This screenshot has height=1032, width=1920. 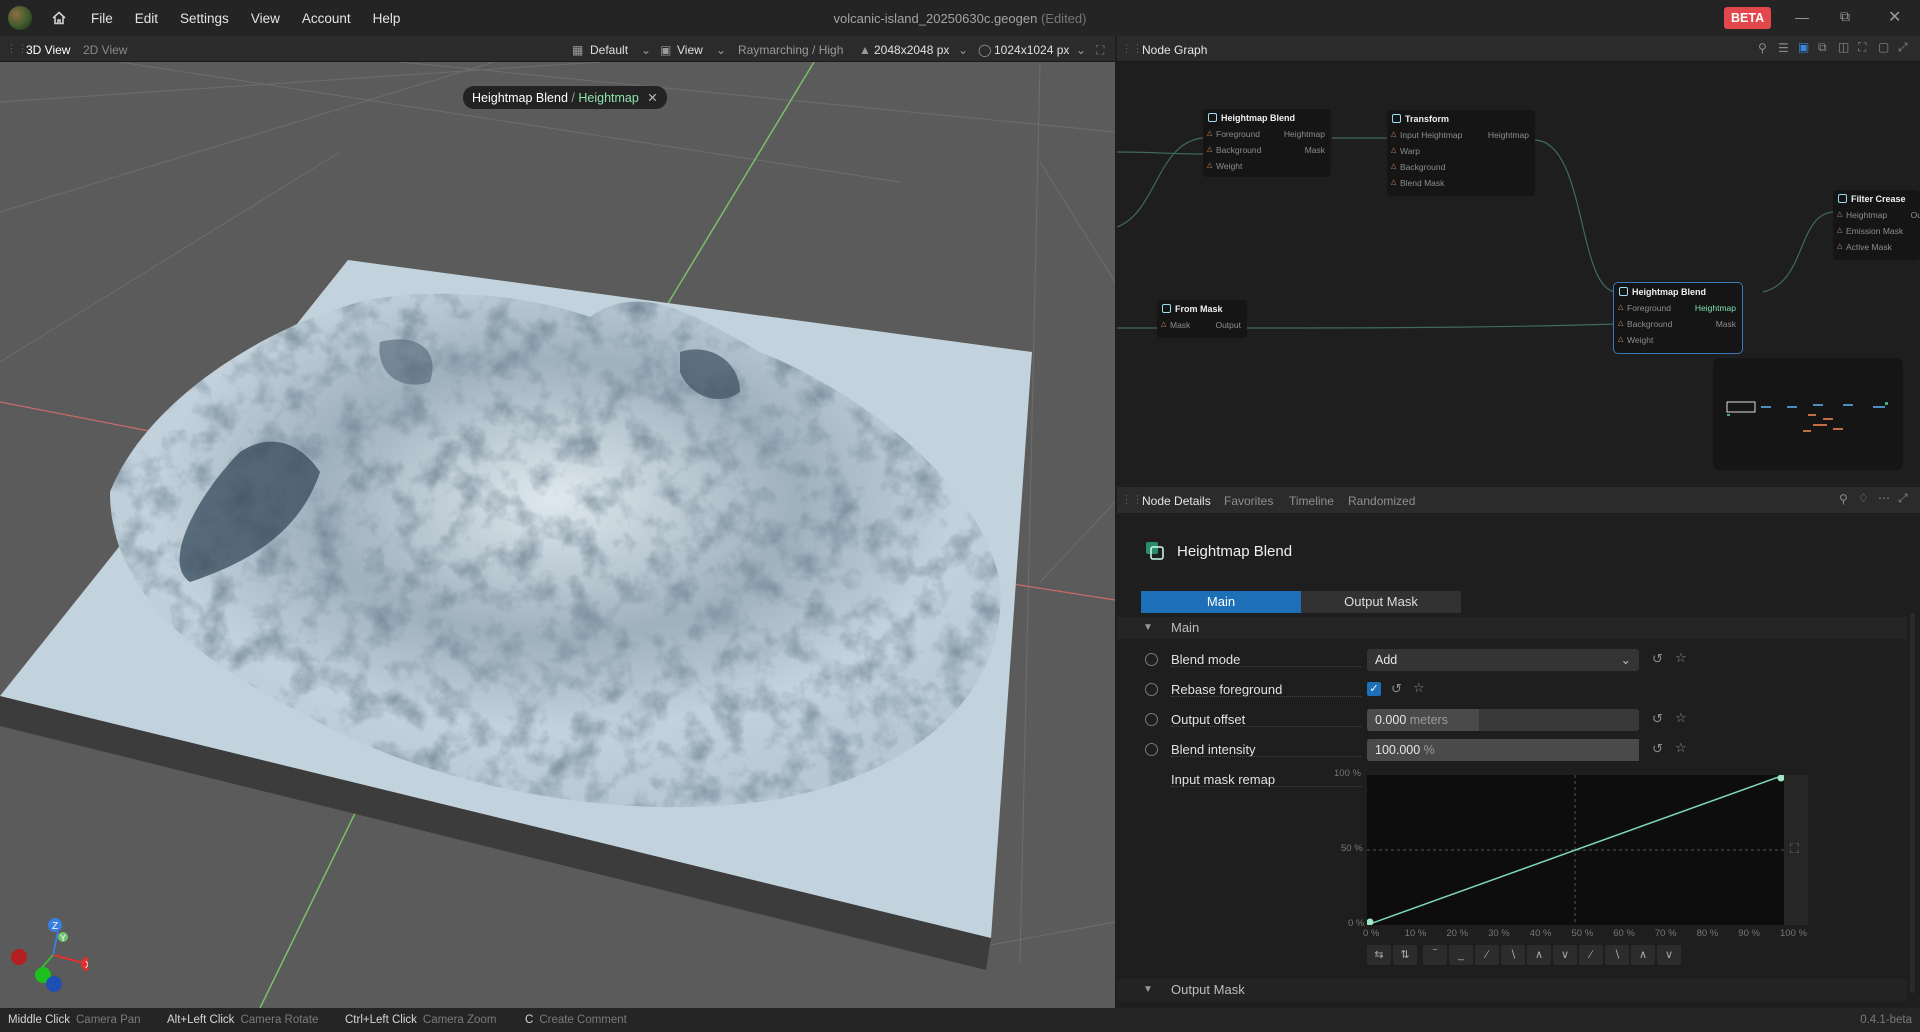 I want to click on blend-intensity-slider: 100.000 %, so click(x=1503, y=750).